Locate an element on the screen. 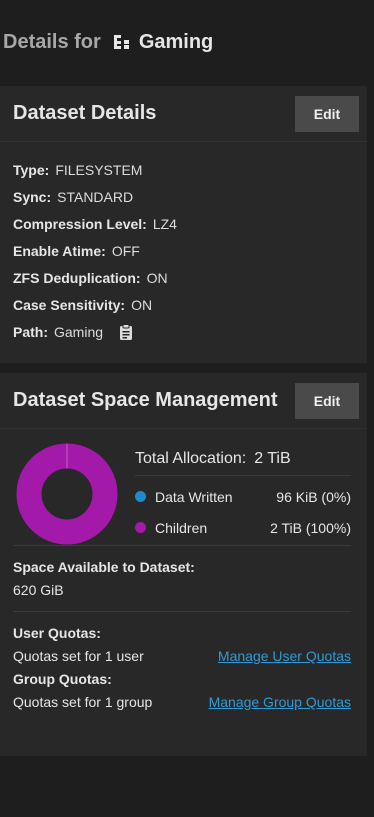 The image size is (374, 817). page-header: Details for Gaming is located at coordinates (187, 42).